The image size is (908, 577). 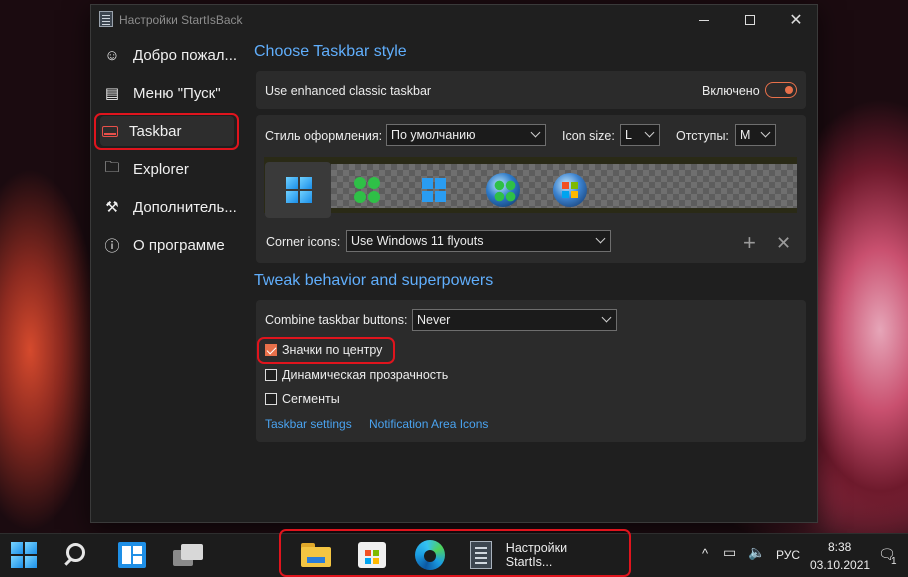 I want to click on combine-buttons-label: Combine taskbar buttons:, so click(x=336, y=320).